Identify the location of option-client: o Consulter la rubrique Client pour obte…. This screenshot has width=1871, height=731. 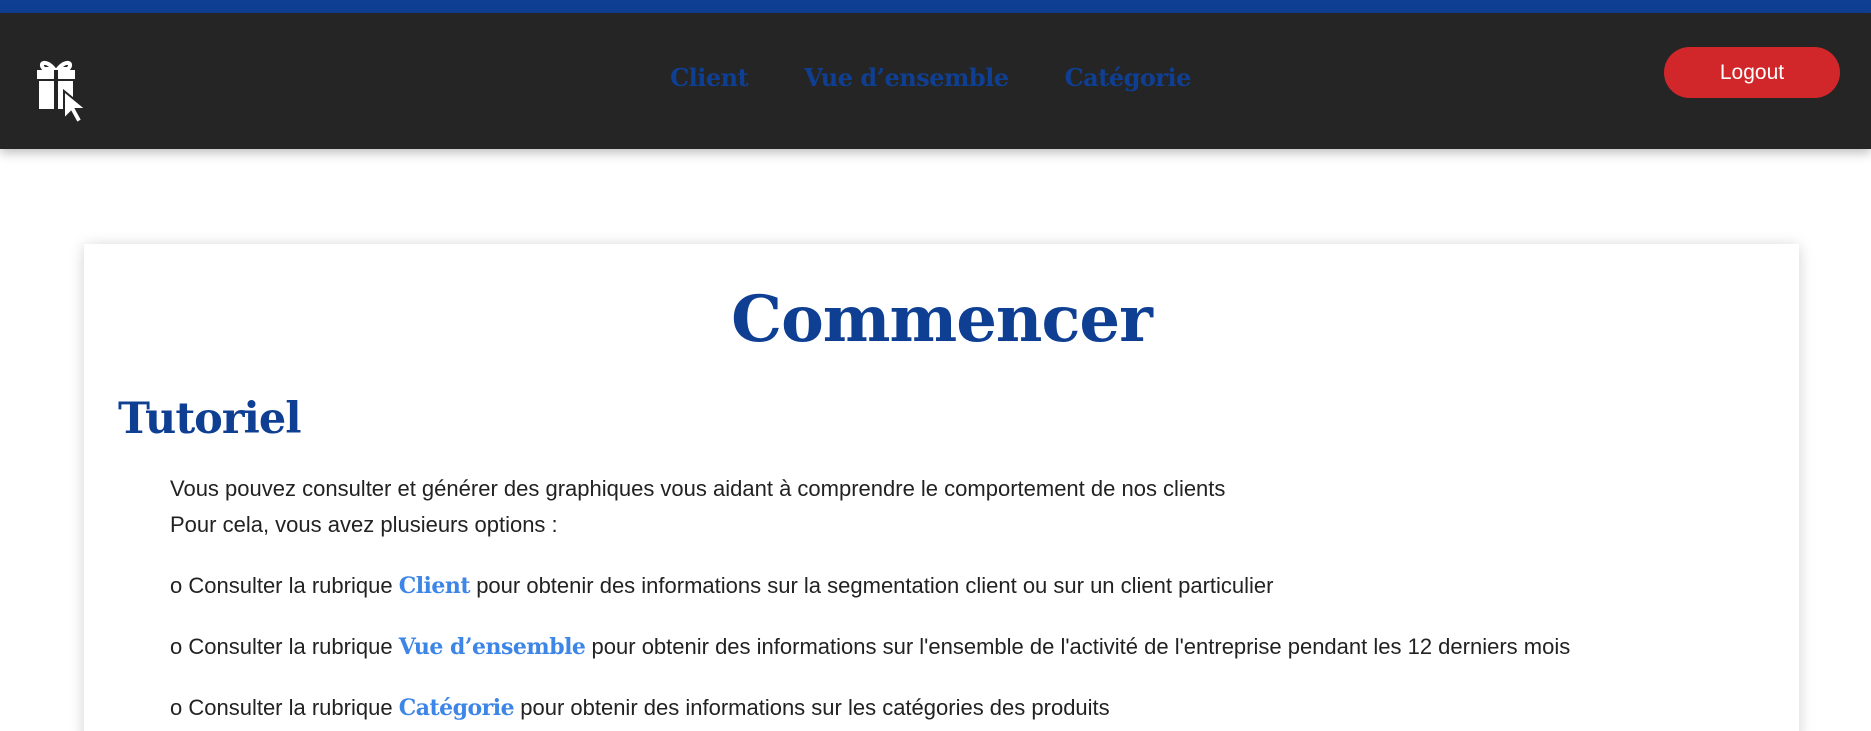
(722, 586).